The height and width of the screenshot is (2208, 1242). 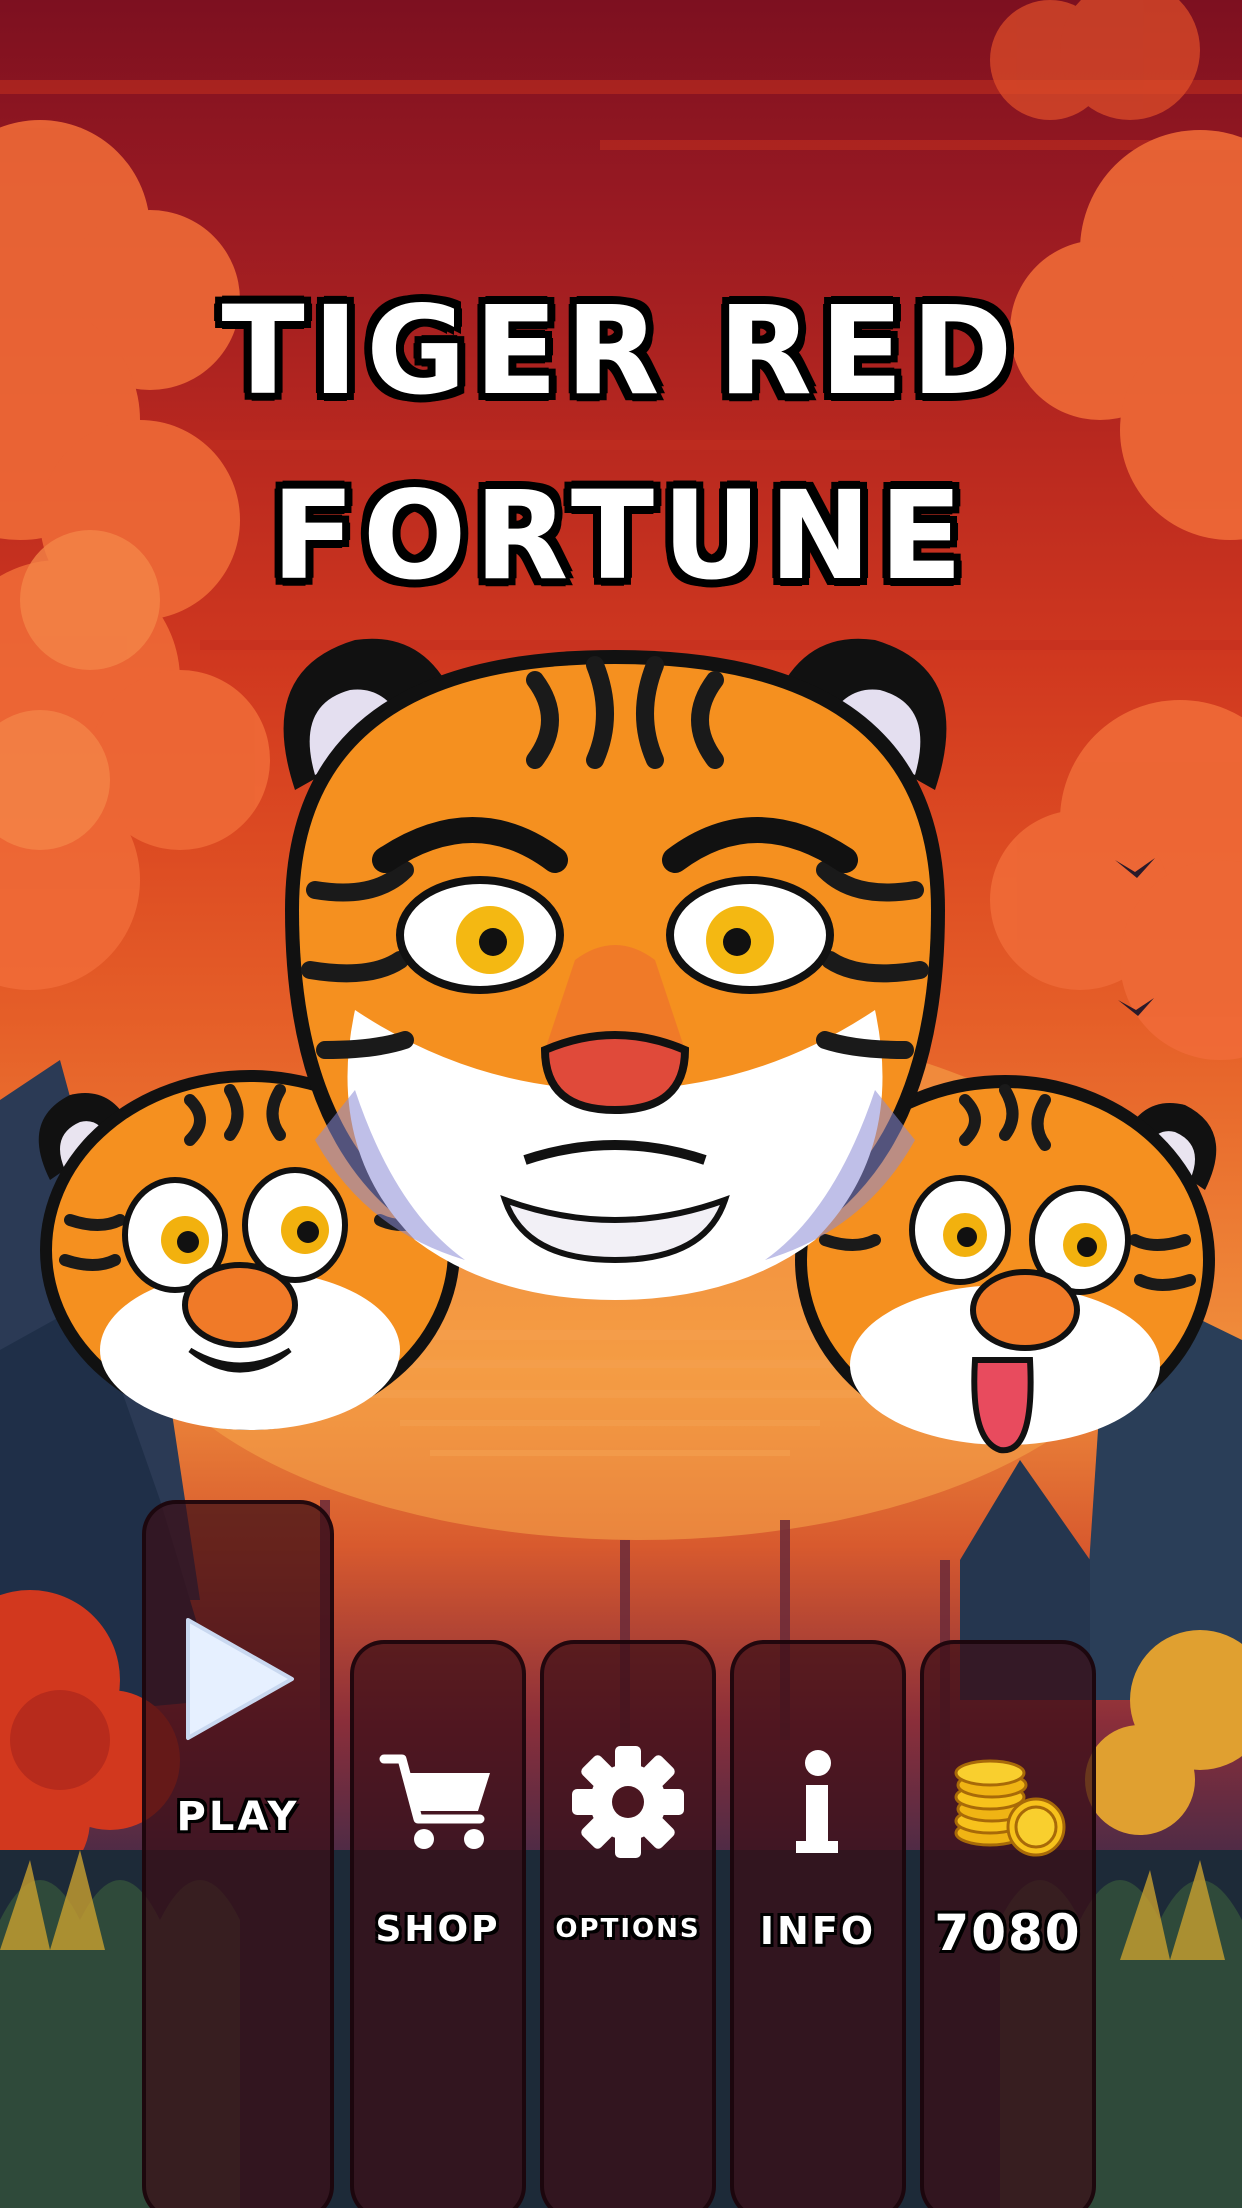 I want to click on coins-counter: 7080, so click(x=1008, y=1933).